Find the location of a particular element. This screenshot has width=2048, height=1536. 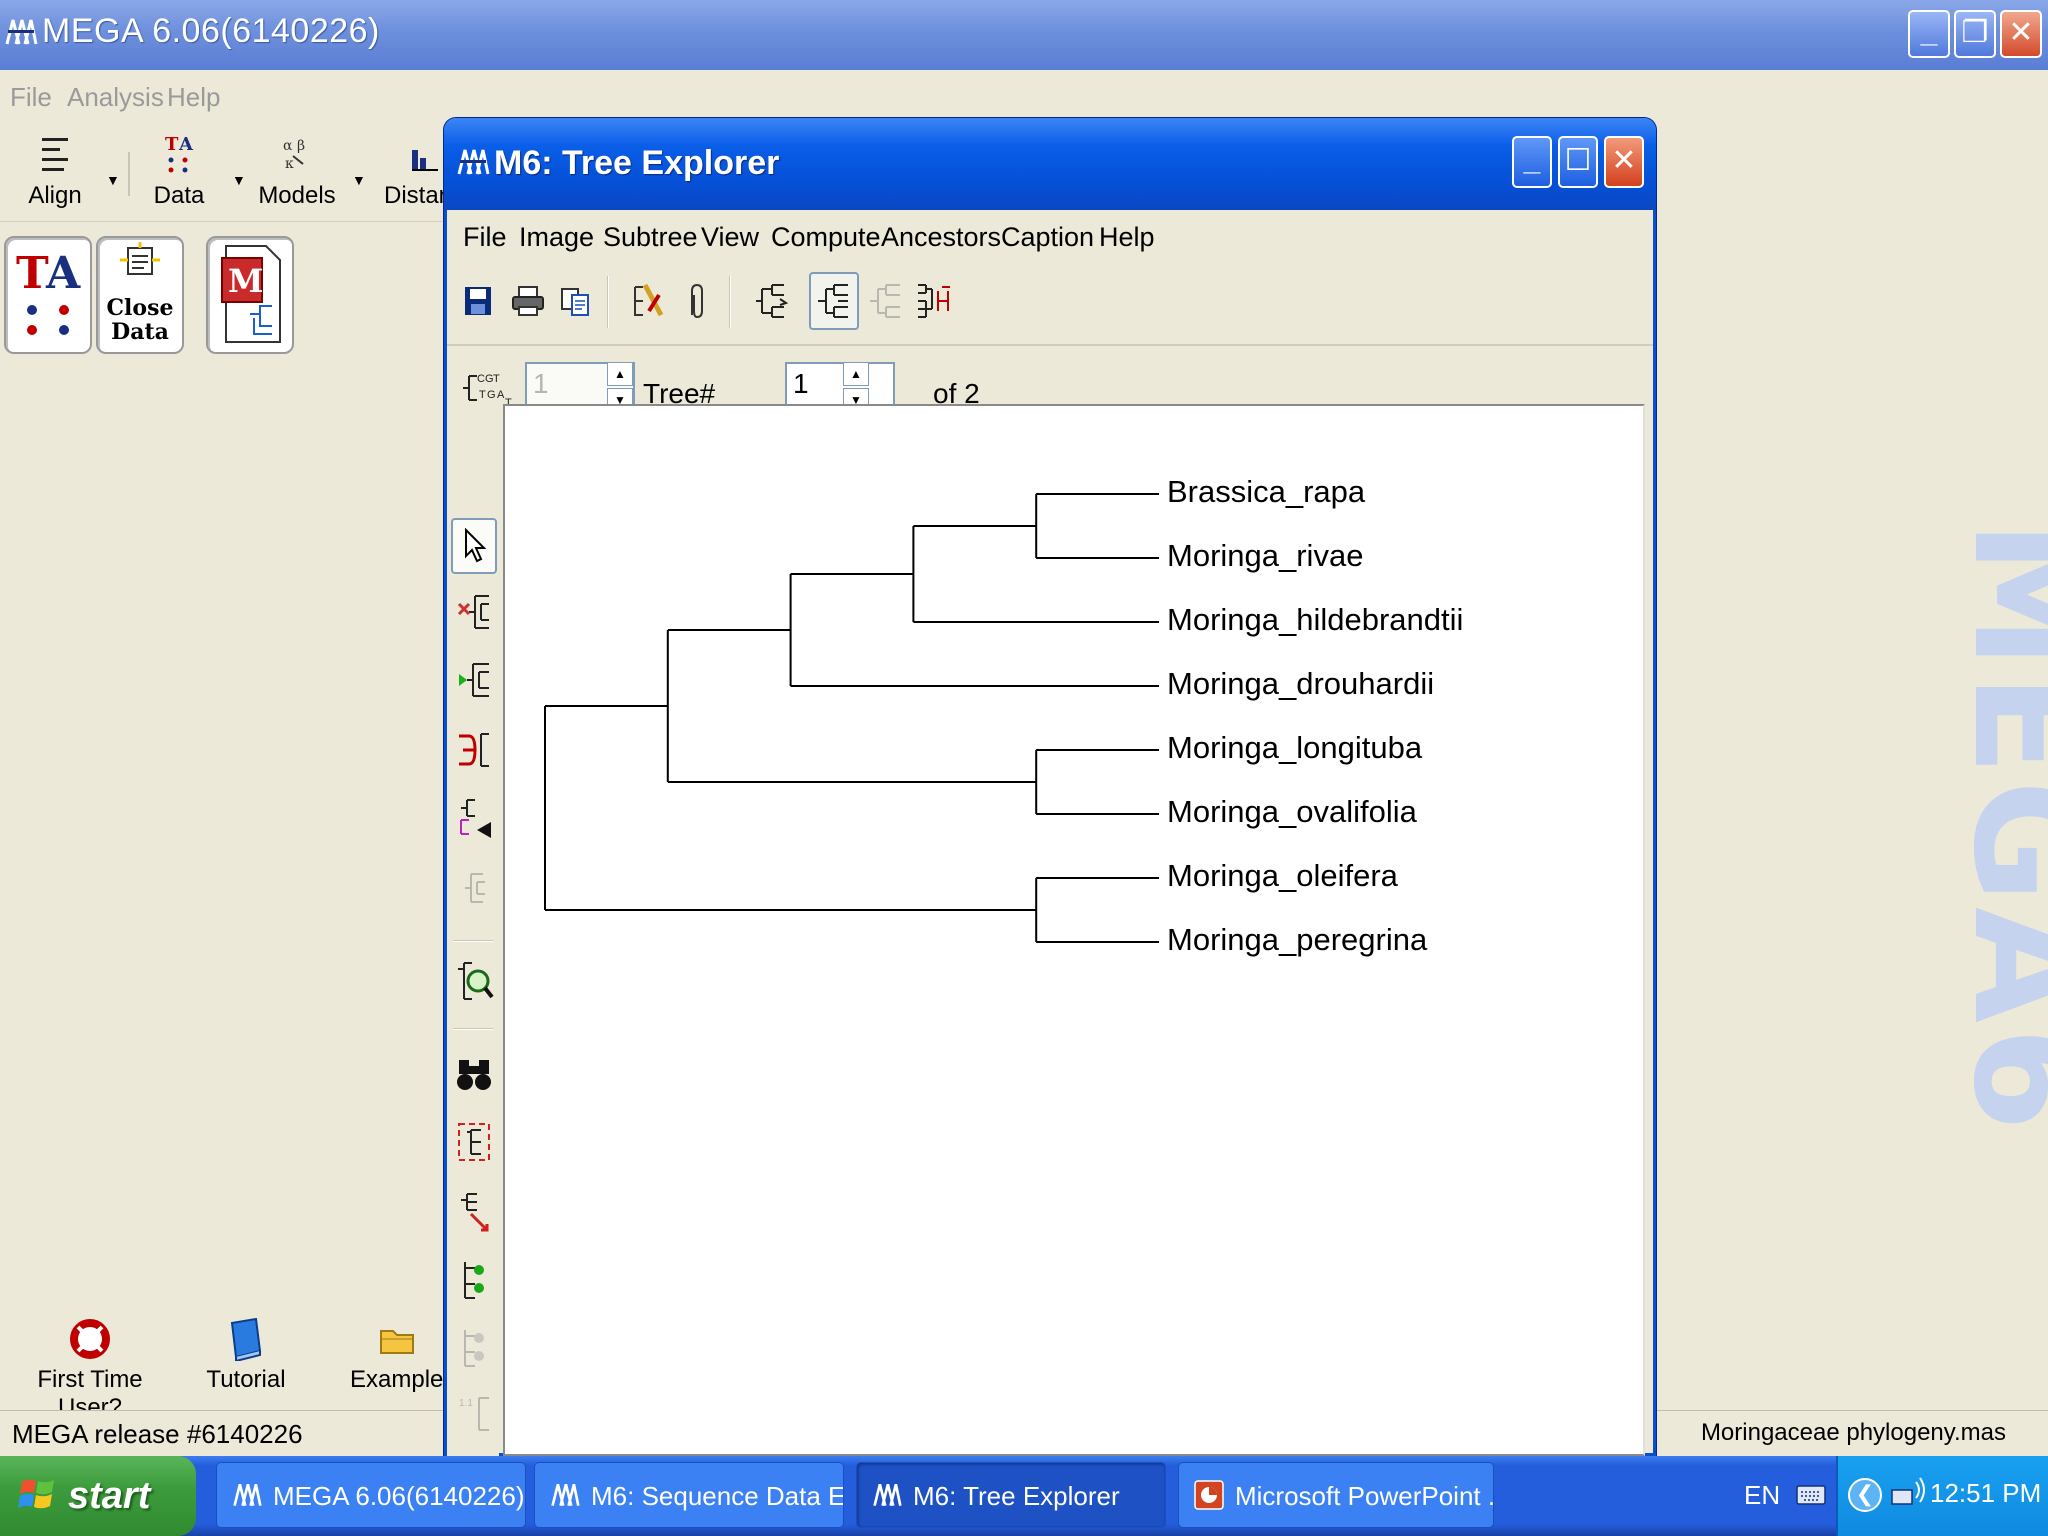

network-icon is located at coordinates (1910, 1494).